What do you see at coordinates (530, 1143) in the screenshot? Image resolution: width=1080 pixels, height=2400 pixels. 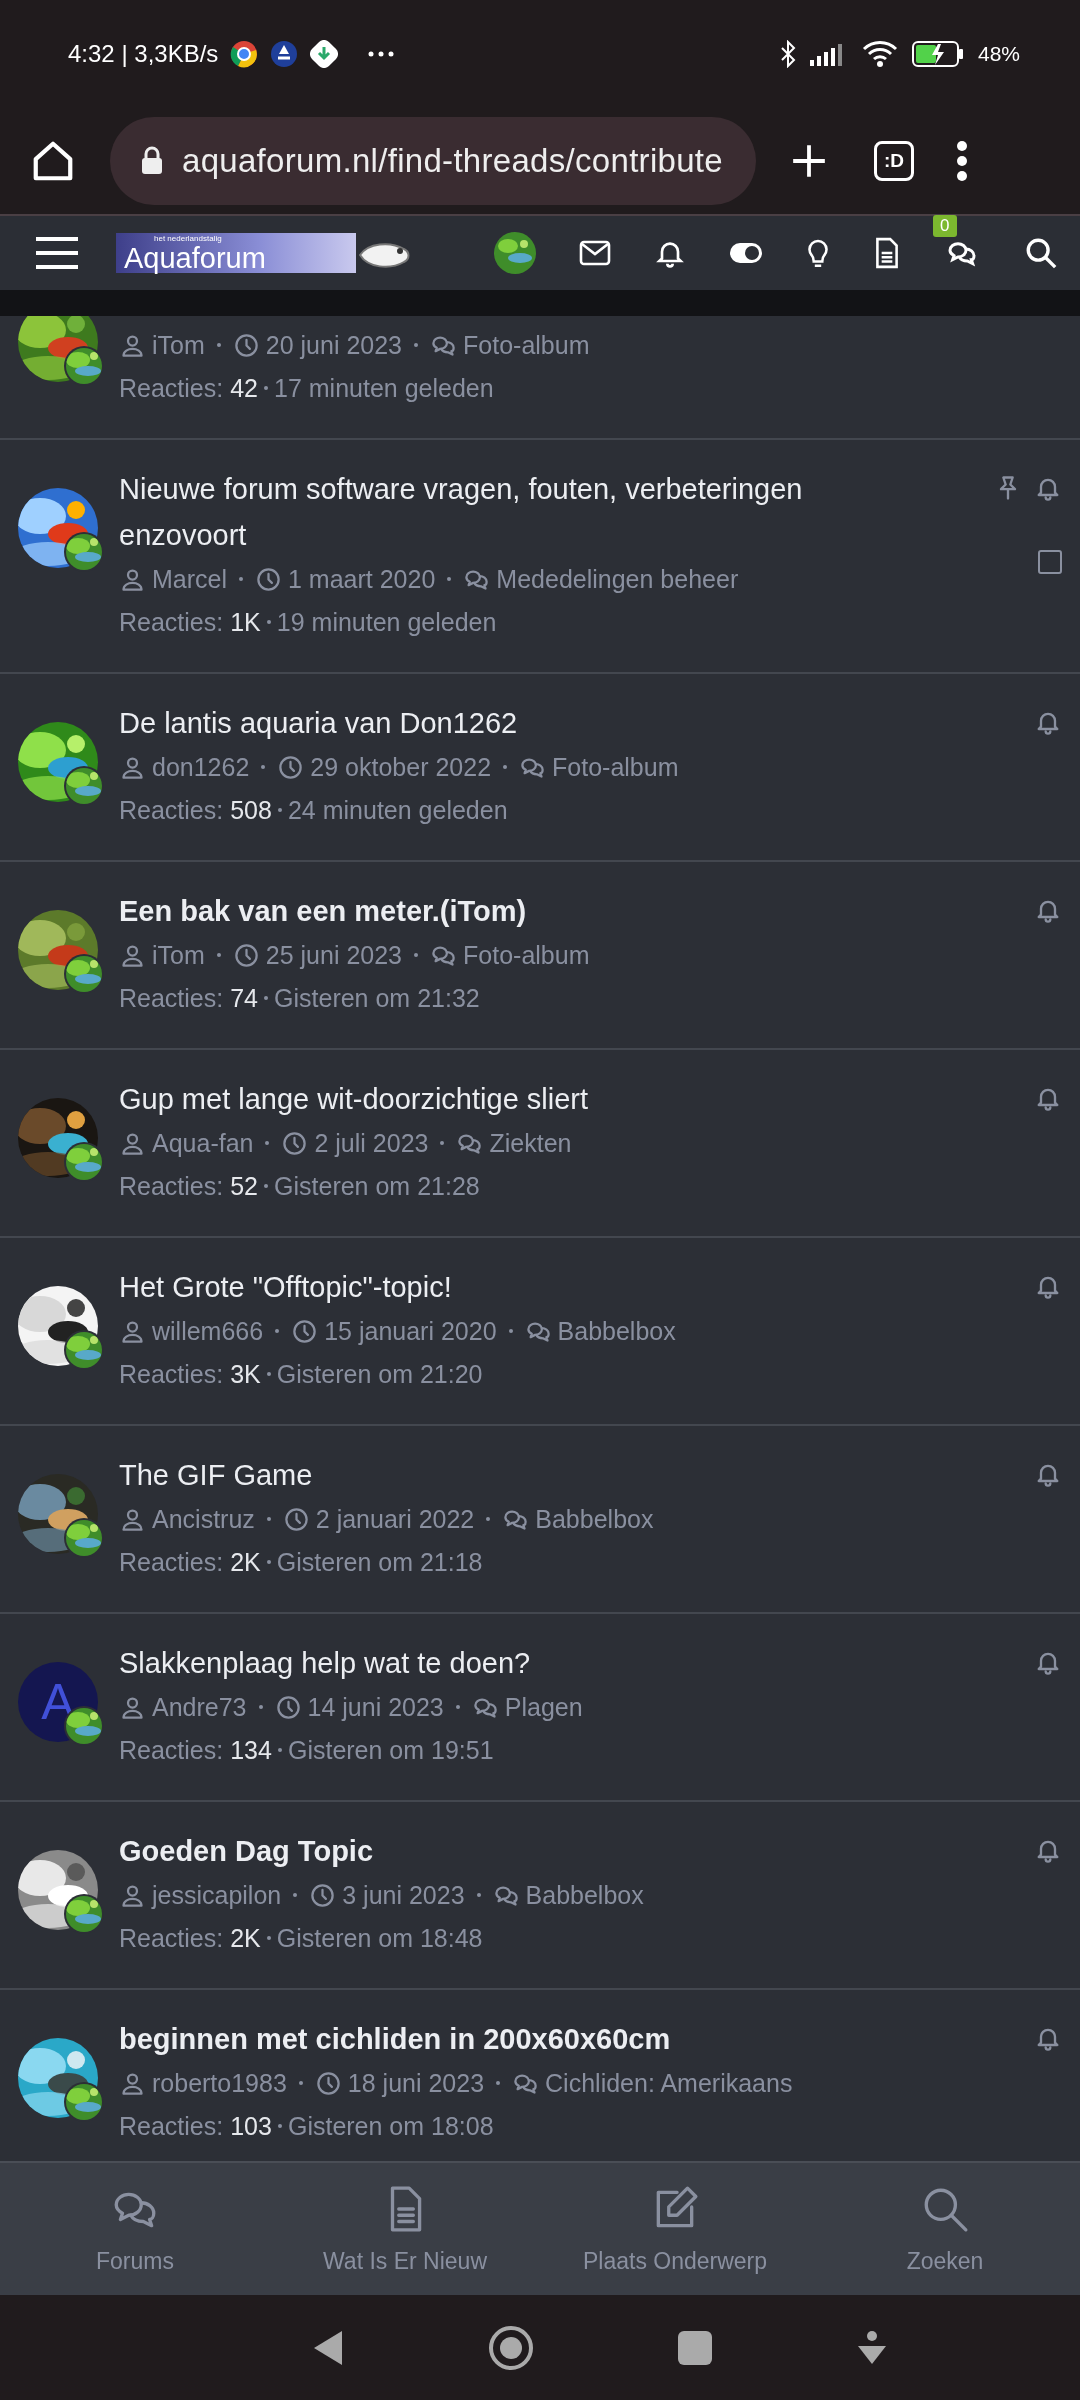 I see `forum-link: Ziekten` at bounding box center [530, 1143].